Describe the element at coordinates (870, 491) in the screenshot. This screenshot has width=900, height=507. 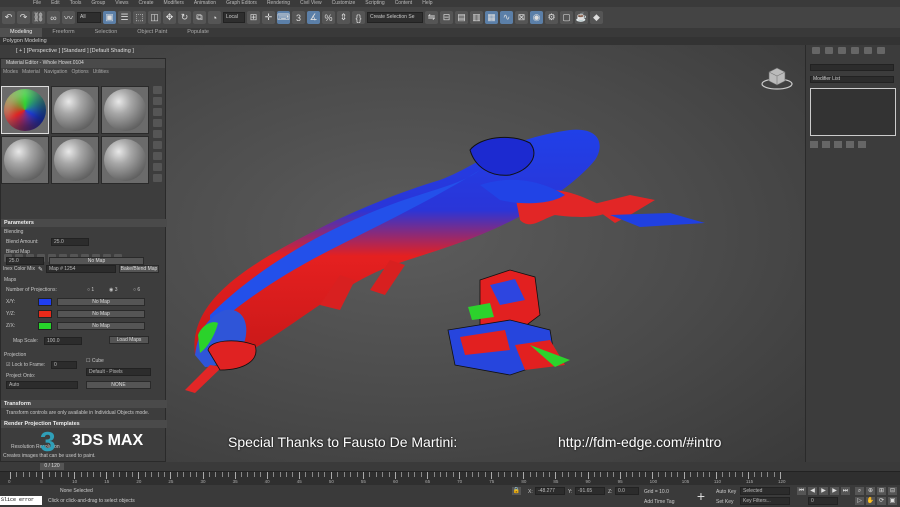
I see `zoom-all-icon: ⊕` at that location.